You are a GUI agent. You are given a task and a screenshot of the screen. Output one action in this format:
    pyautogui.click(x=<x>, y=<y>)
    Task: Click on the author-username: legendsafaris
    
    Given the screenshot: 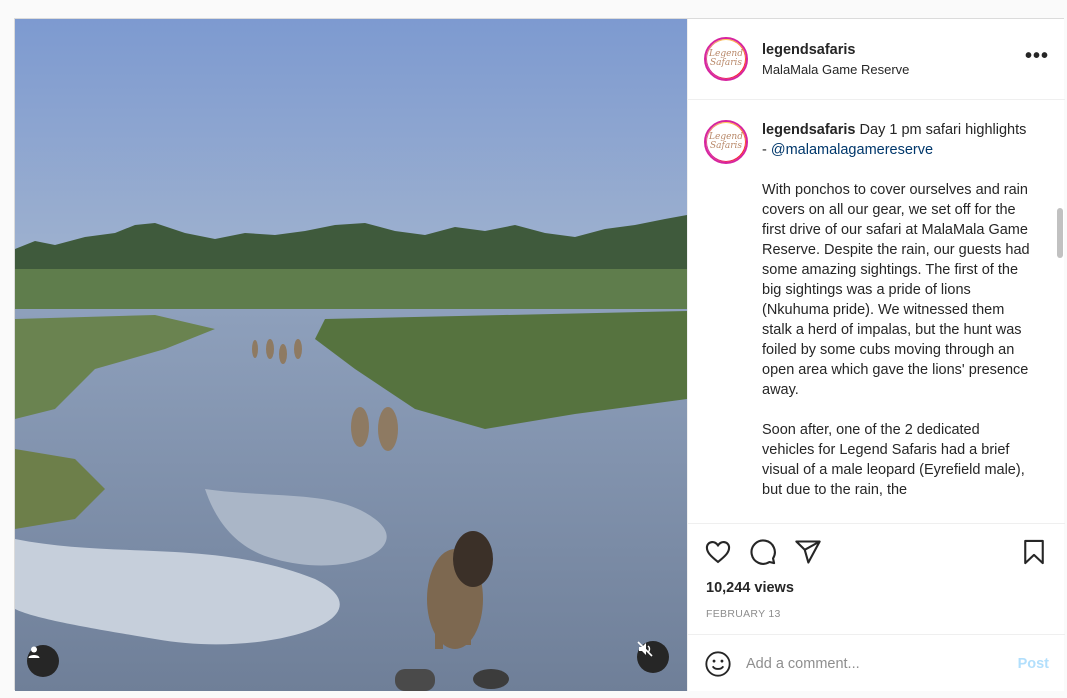 What is the action you would take?
    pyautogui.click(x=835, y=50)
    